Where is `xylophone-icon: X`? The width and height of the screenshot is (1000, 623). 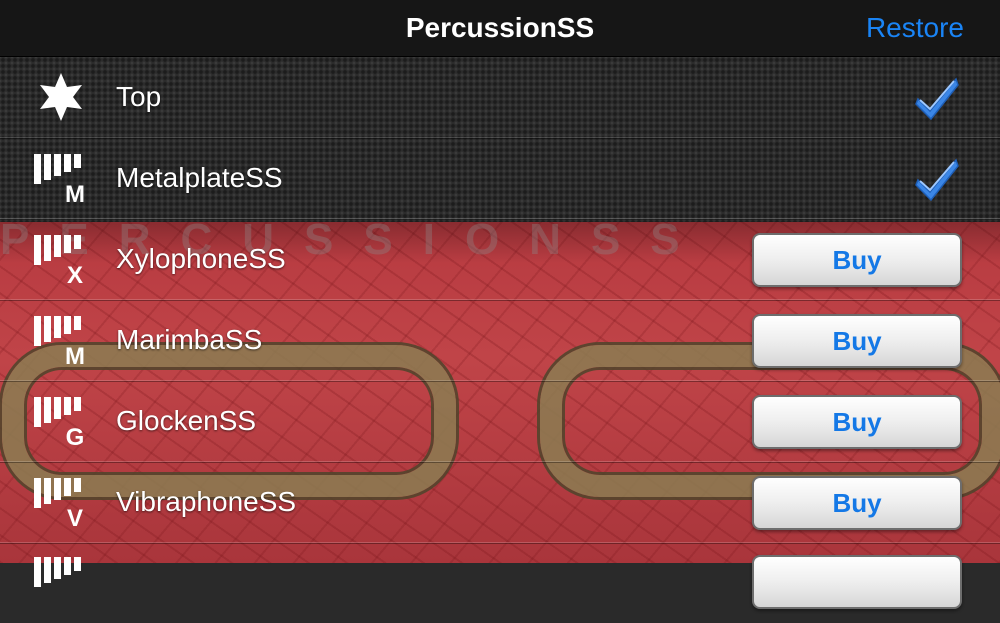 xylophone-icon: X is located at coordinates (58, 260).